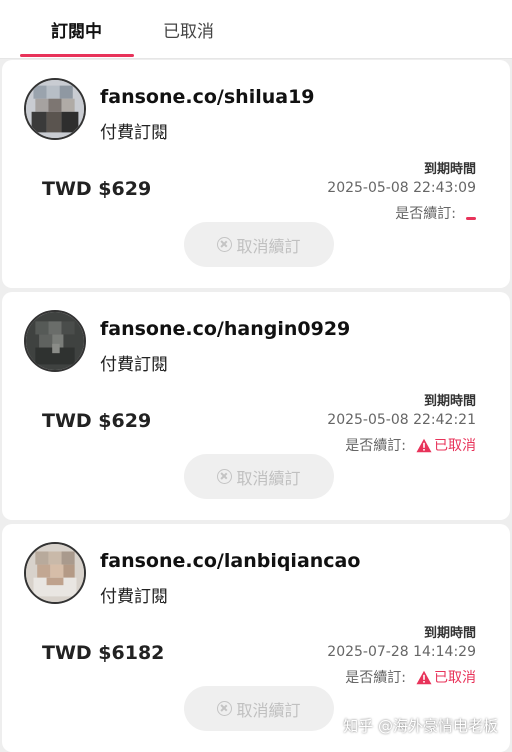  I want to click on tab-bar: 訂閱中 已取消, so click(256, 29).